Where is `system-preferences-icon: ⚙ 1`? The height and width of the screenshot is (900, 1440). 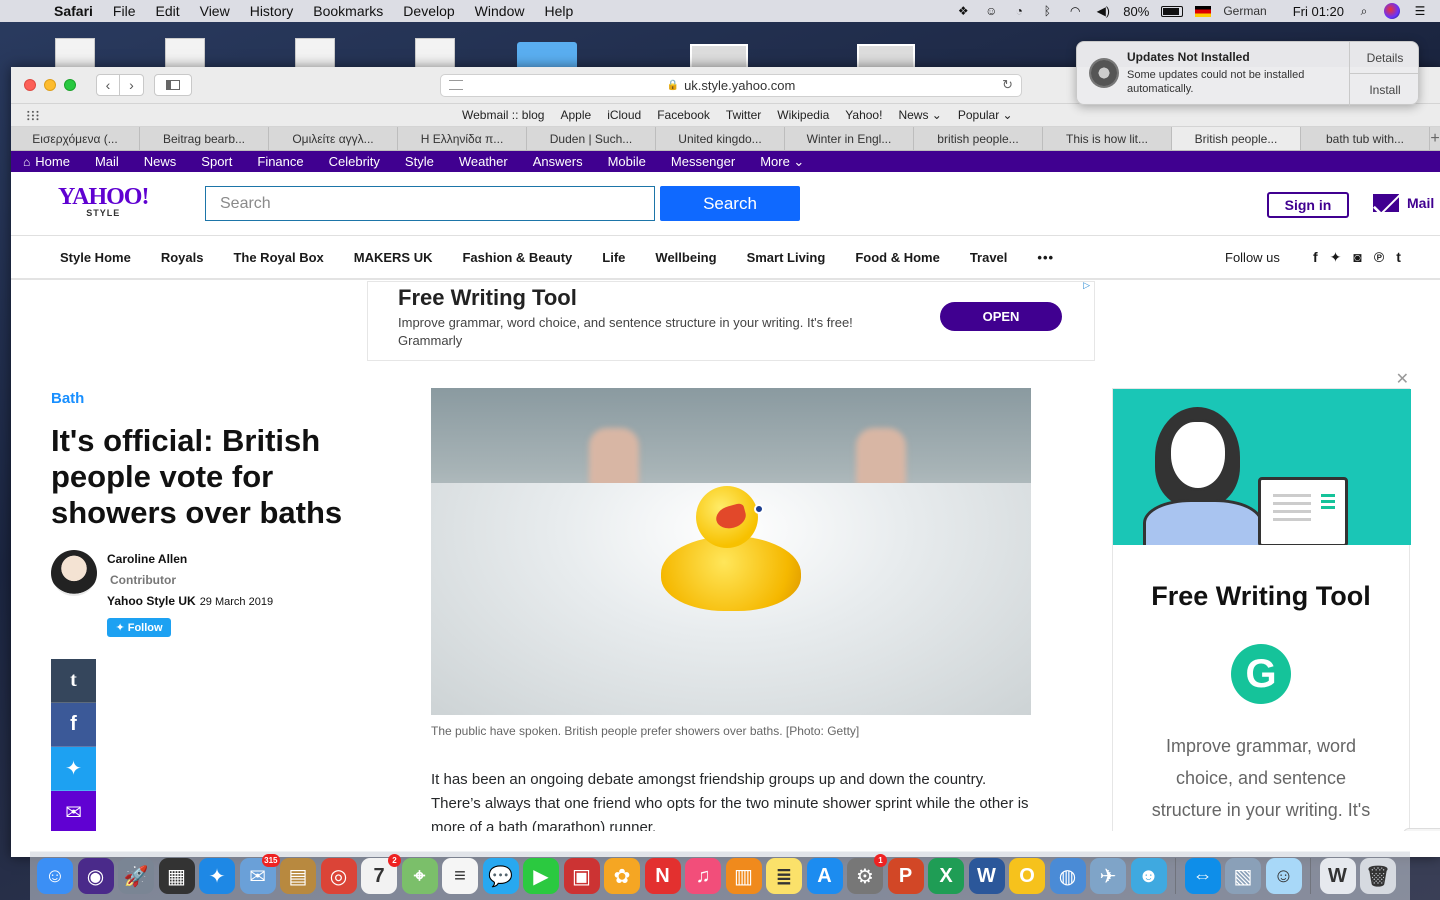
system-preferences-icon: ⚙ 1 is located at coordinates (867, 874).